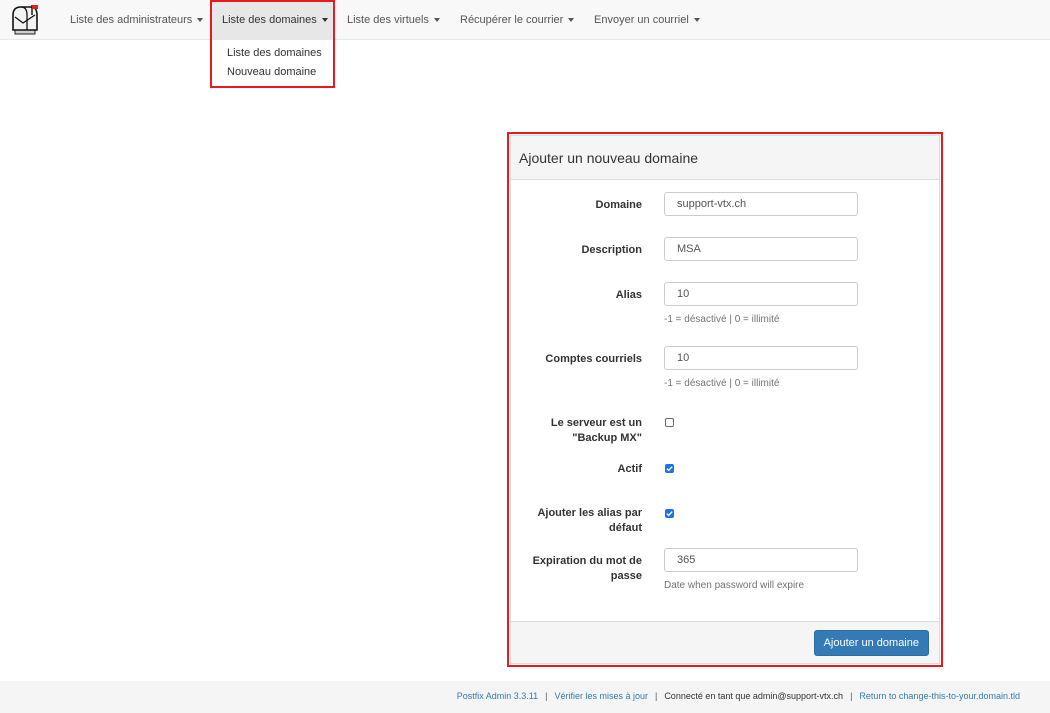 Image resolution: width=1050 pixels, height=713 pixels. What do you see at coordinates (761, 249) in the screenshot?
I see `description-input` at bounding box center [761, 249].